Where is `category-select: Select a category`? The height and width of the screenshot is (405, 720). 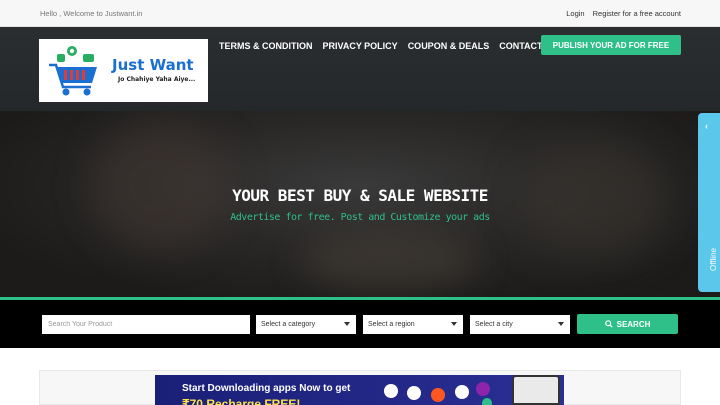 category-select: Select a category is located at coordinates (306, 324).